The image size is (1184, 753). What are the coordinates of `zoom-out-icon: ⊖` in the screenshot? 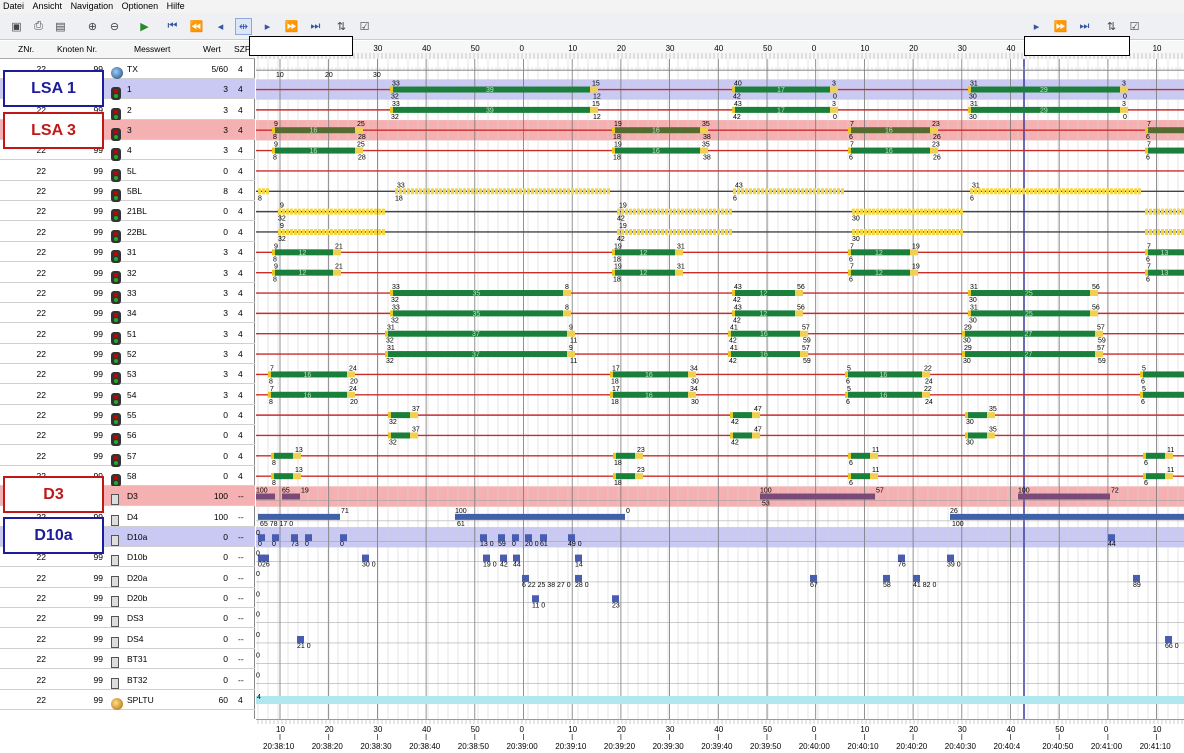 It's located at (114, 26).